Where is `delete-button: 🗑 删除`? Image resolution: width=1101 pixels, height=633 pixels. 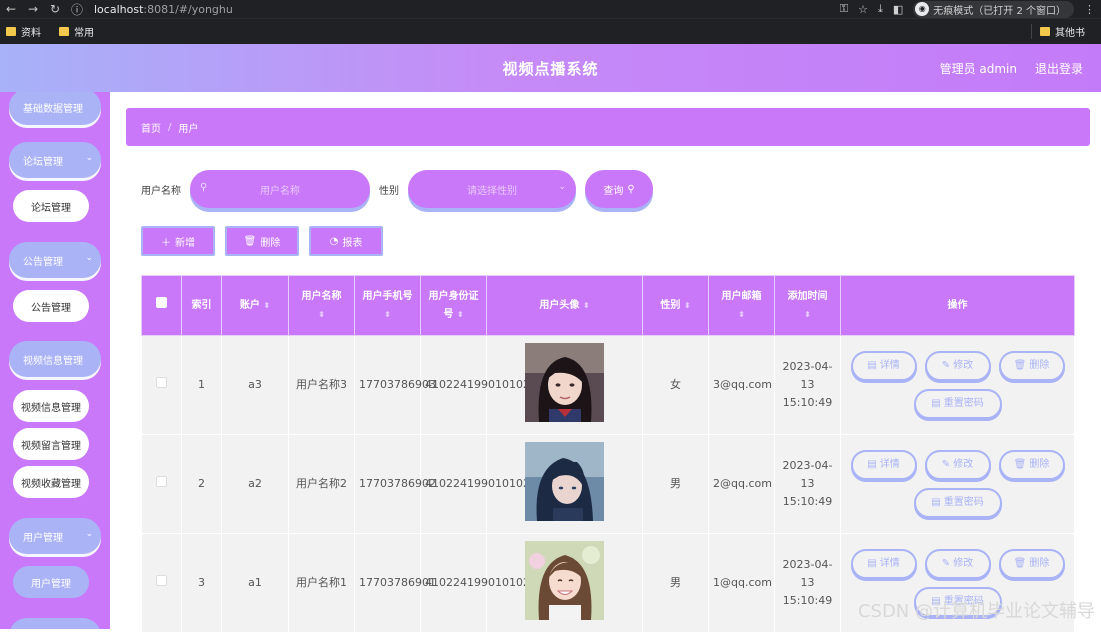
delete-button: 🗑 删除 is located at coordinates (262, 241).